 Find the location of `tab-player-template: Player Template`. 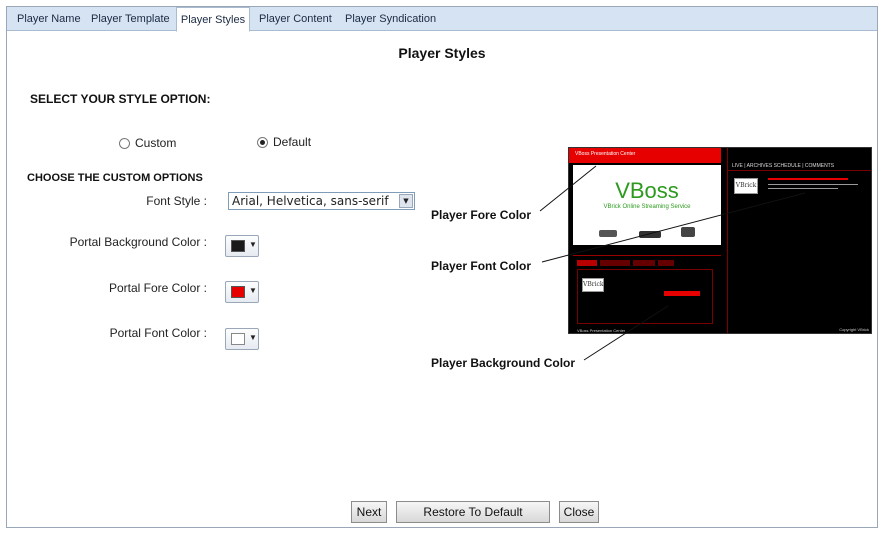

tab-player-template: Player Template is located at coordinates (130, 19).